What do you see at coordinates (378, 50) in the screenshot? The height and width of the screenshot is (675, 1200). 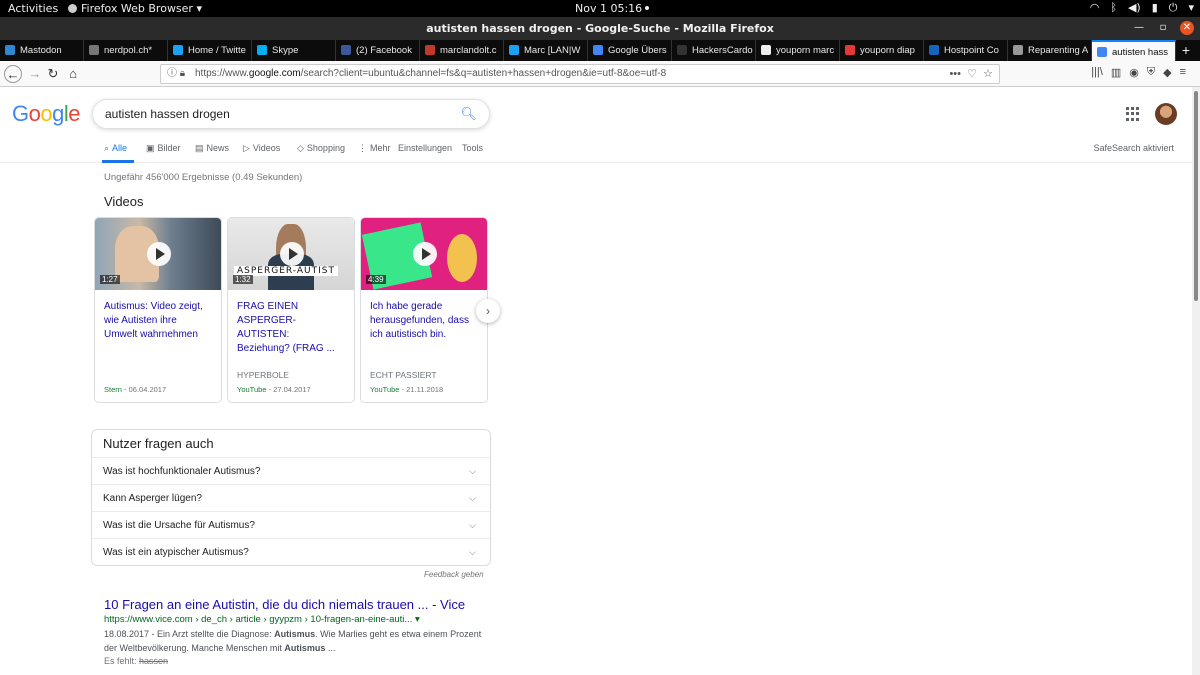 I see `browser-tab: (2) Facebook` at bounding box center [378, 50].